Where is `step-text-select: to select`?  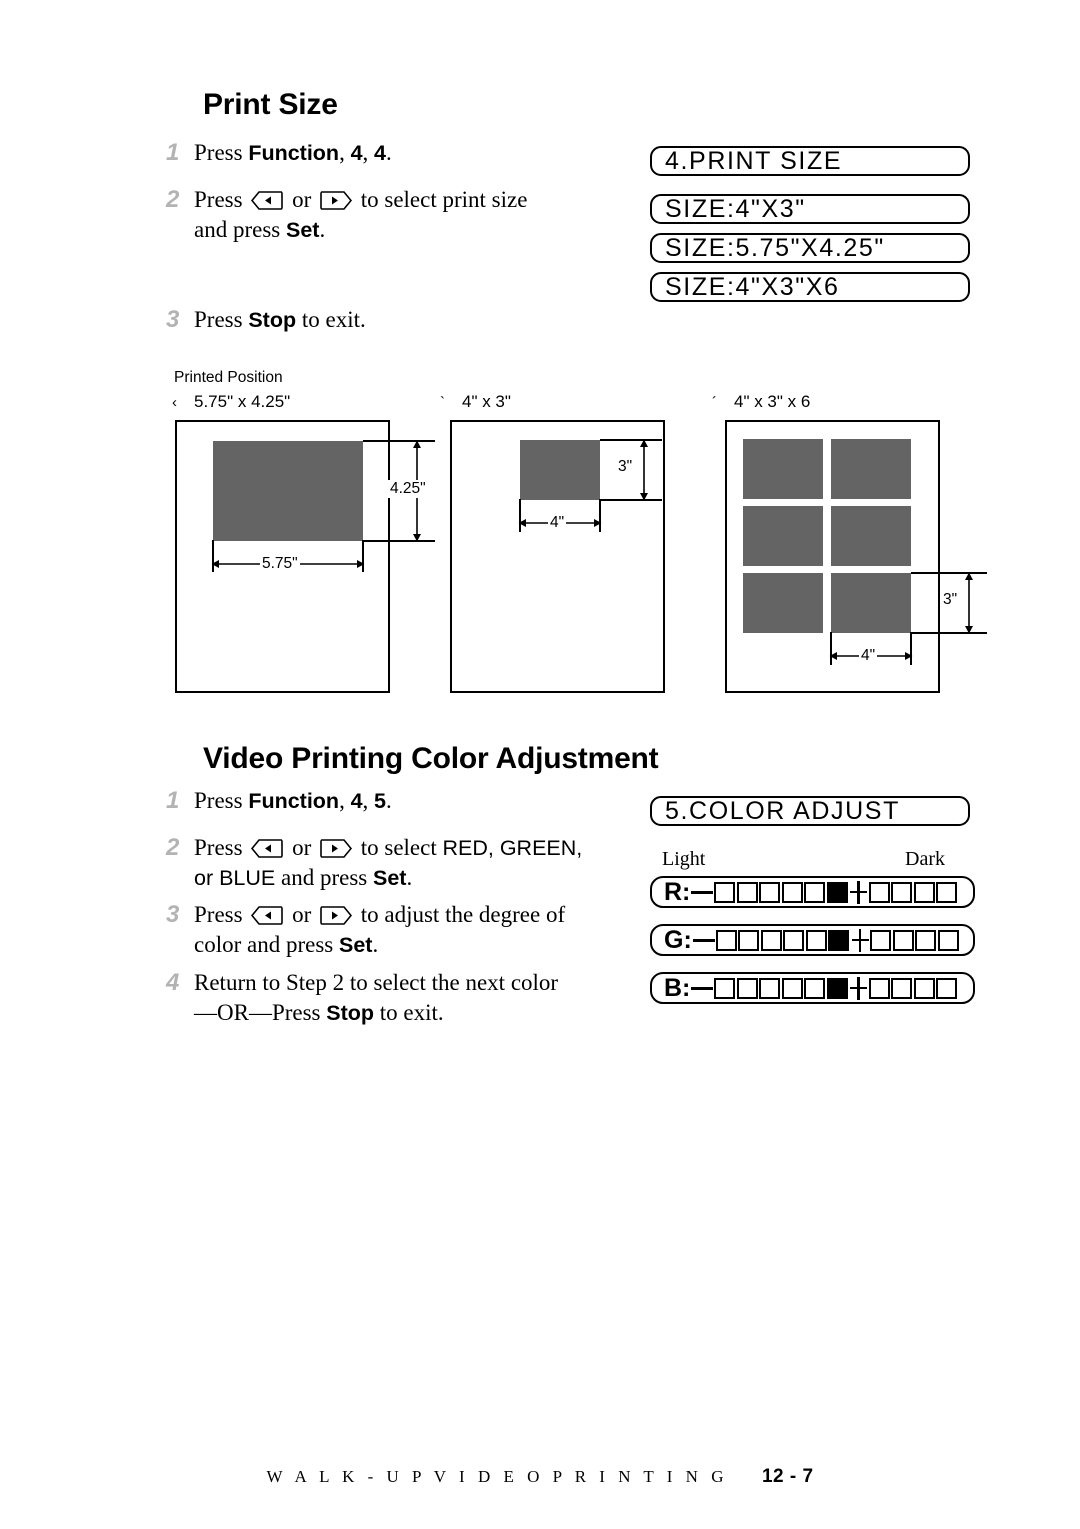
step-text-select: to select is located at coordinates (398, 847).